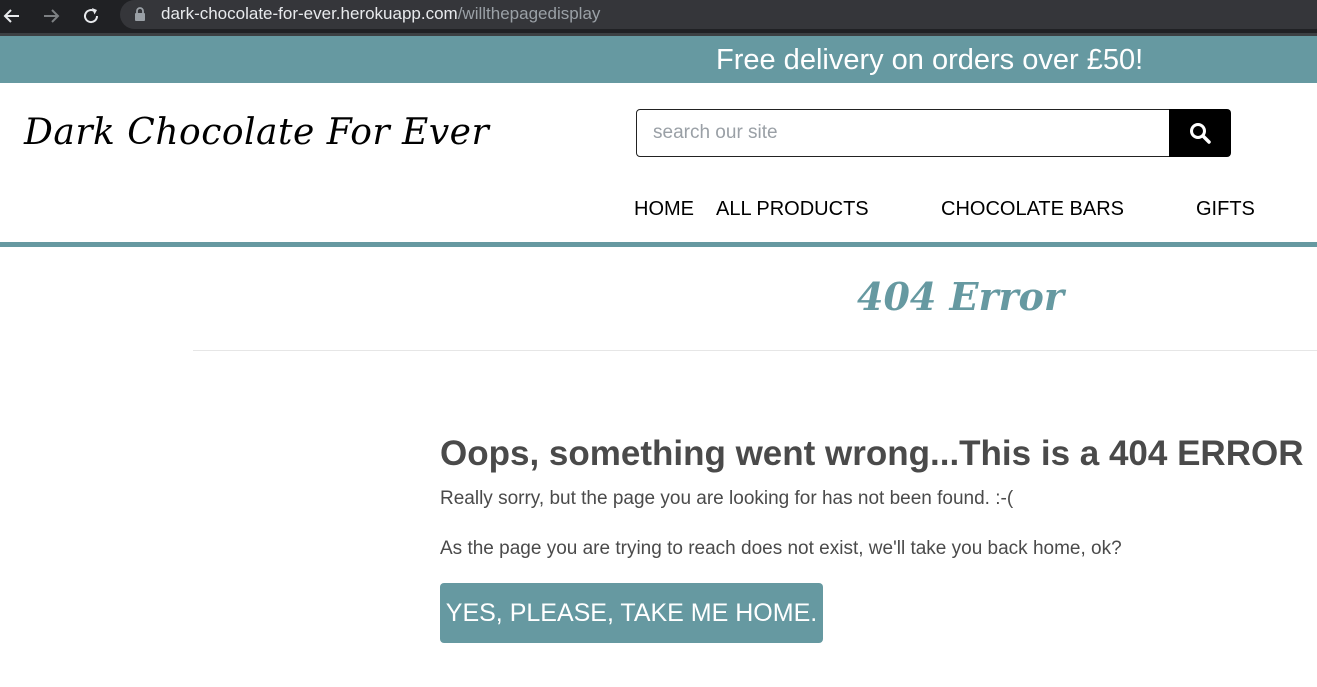  What do you see at coordinates (960, 296) in the screenshot?
I see `page-title: 404 Error` at bounding box center [960, 296].